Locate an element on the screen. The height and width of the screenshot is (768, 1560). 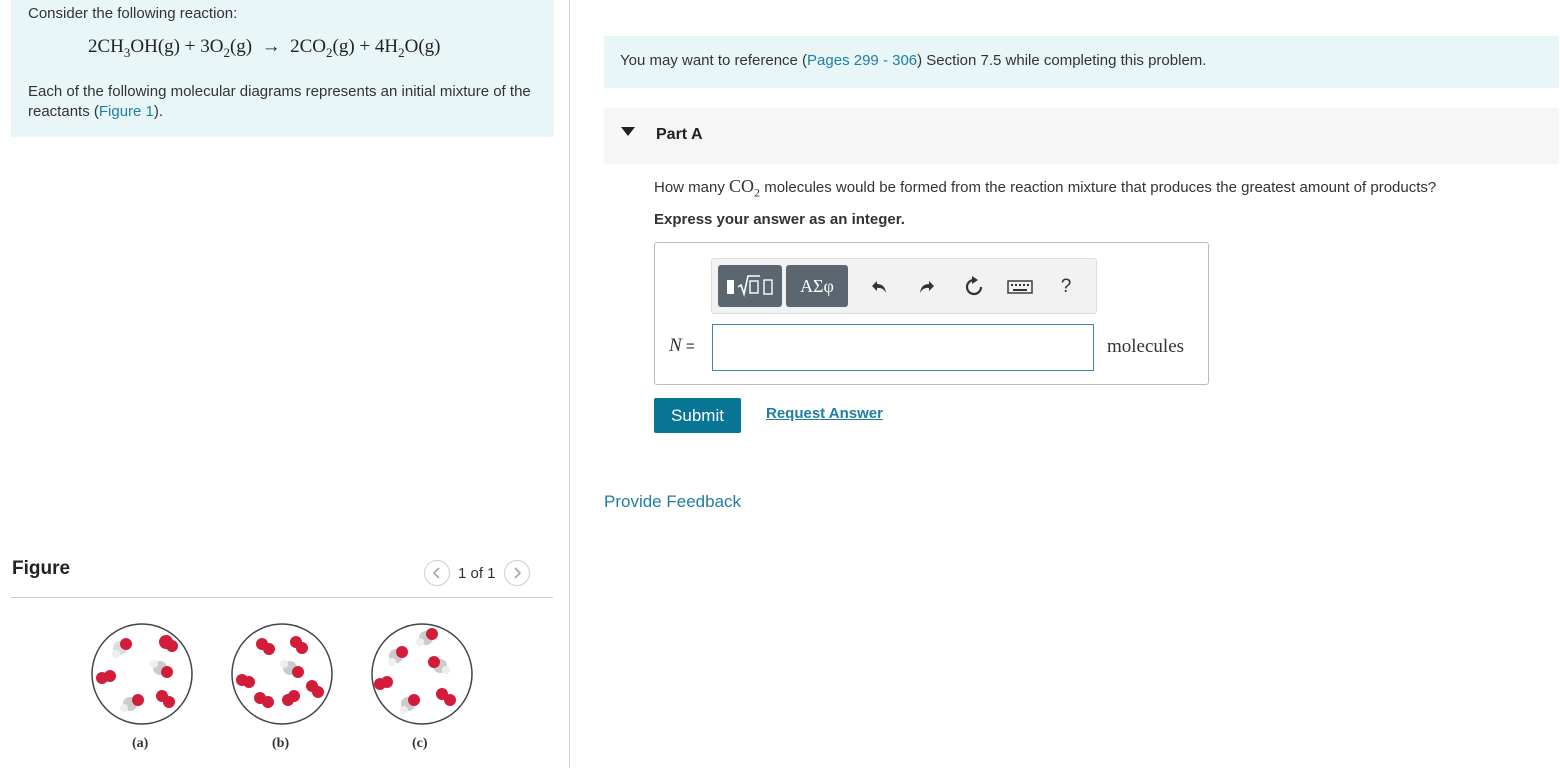
submit-button: Submit is located at coordinates (697, 415).